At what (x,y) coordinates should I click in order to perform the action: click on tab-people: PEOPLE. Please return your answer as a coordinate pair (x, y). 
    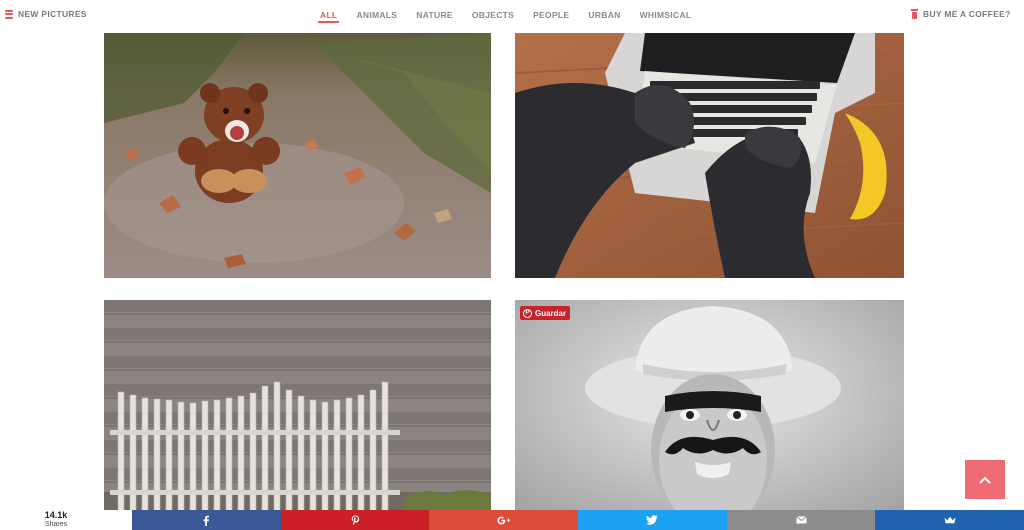
    Looking at the image, I should click on (551, 15).